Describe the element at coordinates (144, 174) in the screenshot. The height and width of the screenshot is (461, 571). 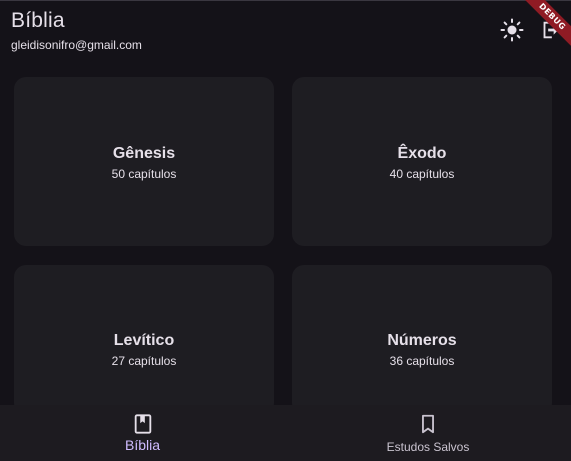
I see `book-chapter-count: 50 capítulos` at that location.